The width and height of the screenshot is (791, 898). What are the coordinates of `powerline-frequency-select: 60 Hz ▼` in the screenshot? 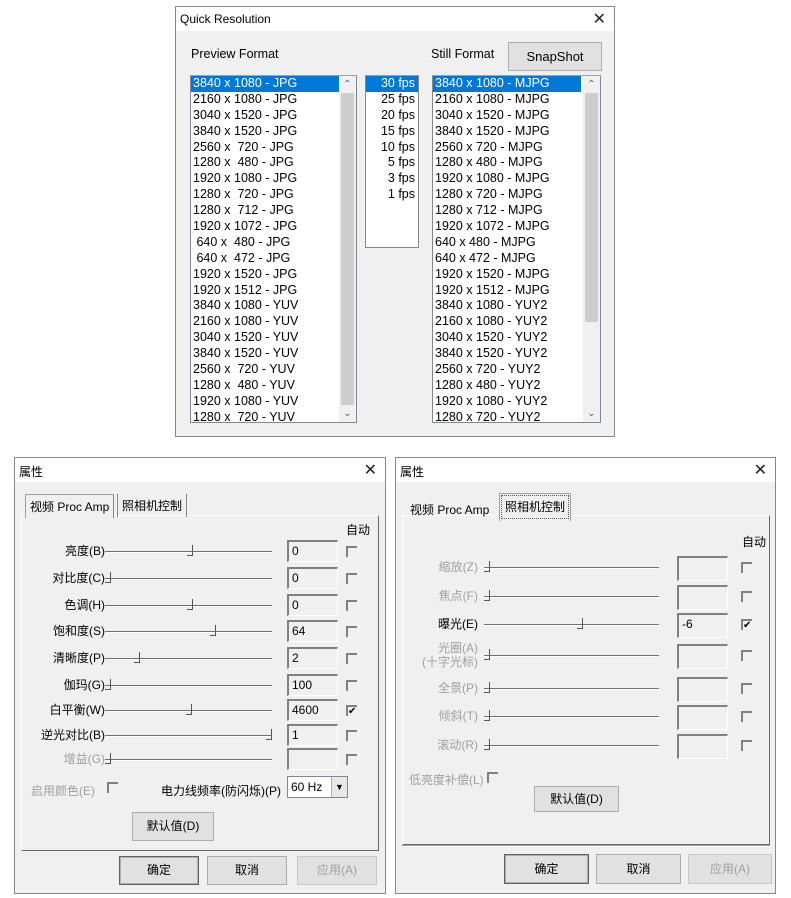 It's located at (317, 787).